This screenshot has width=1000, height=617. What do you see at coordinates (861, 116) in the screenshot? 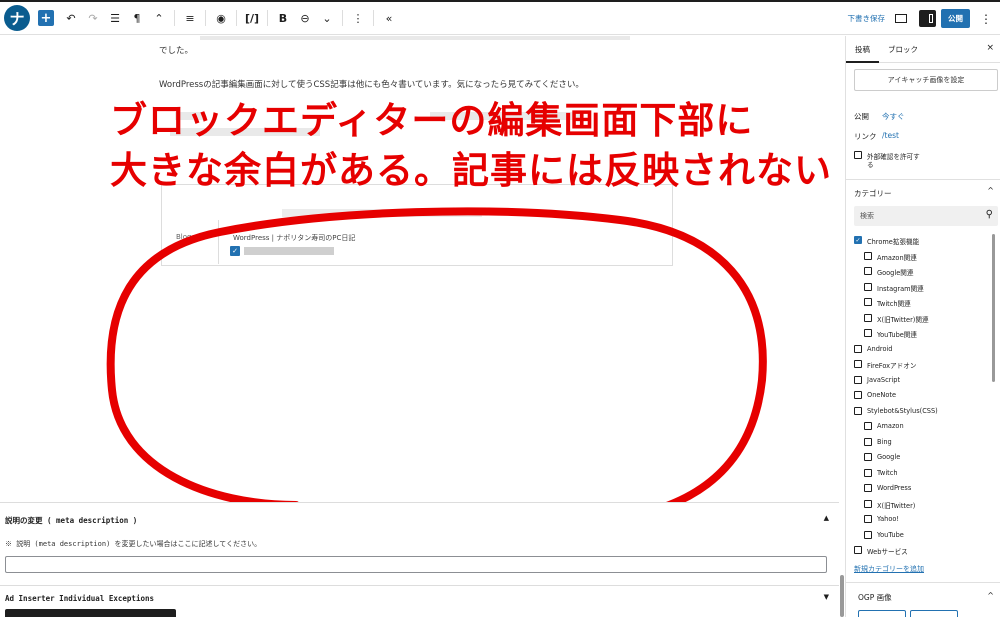
I see `publish-label: 公開` at bounding box center [861, 116].